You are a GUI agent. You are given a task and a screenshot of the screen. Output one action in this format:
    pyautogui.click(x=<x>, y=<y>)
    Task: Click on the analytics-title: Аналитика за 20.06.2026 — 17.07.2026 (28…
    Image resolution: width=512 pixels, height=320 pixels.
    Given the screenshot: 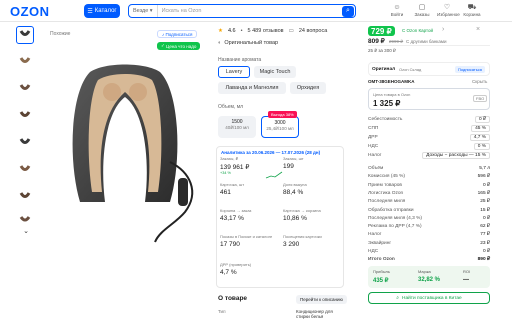 What is the action you would take?
    pyautogui.click(x=271, y=152)
    